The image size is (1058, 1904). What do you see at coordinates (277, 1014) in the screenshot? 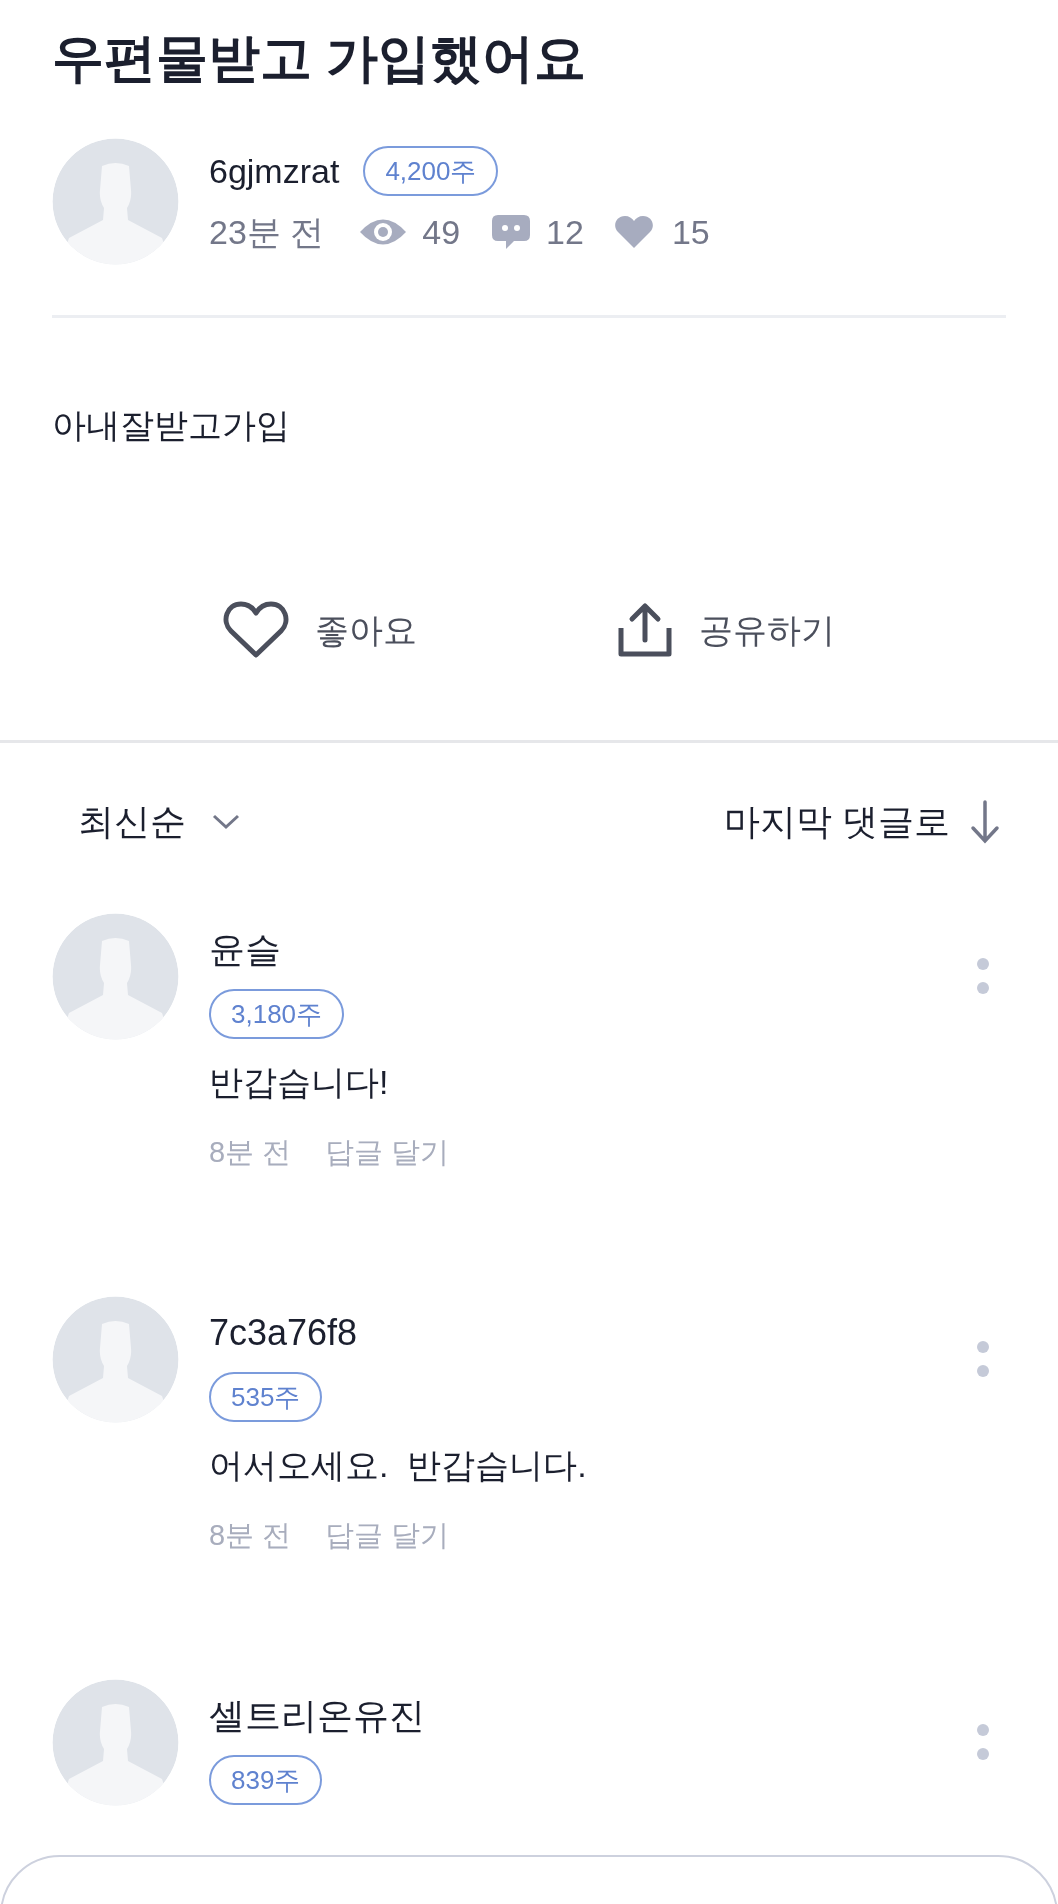
I see `share-count-badge: 3,180주` at bounding box center [277, 1014].